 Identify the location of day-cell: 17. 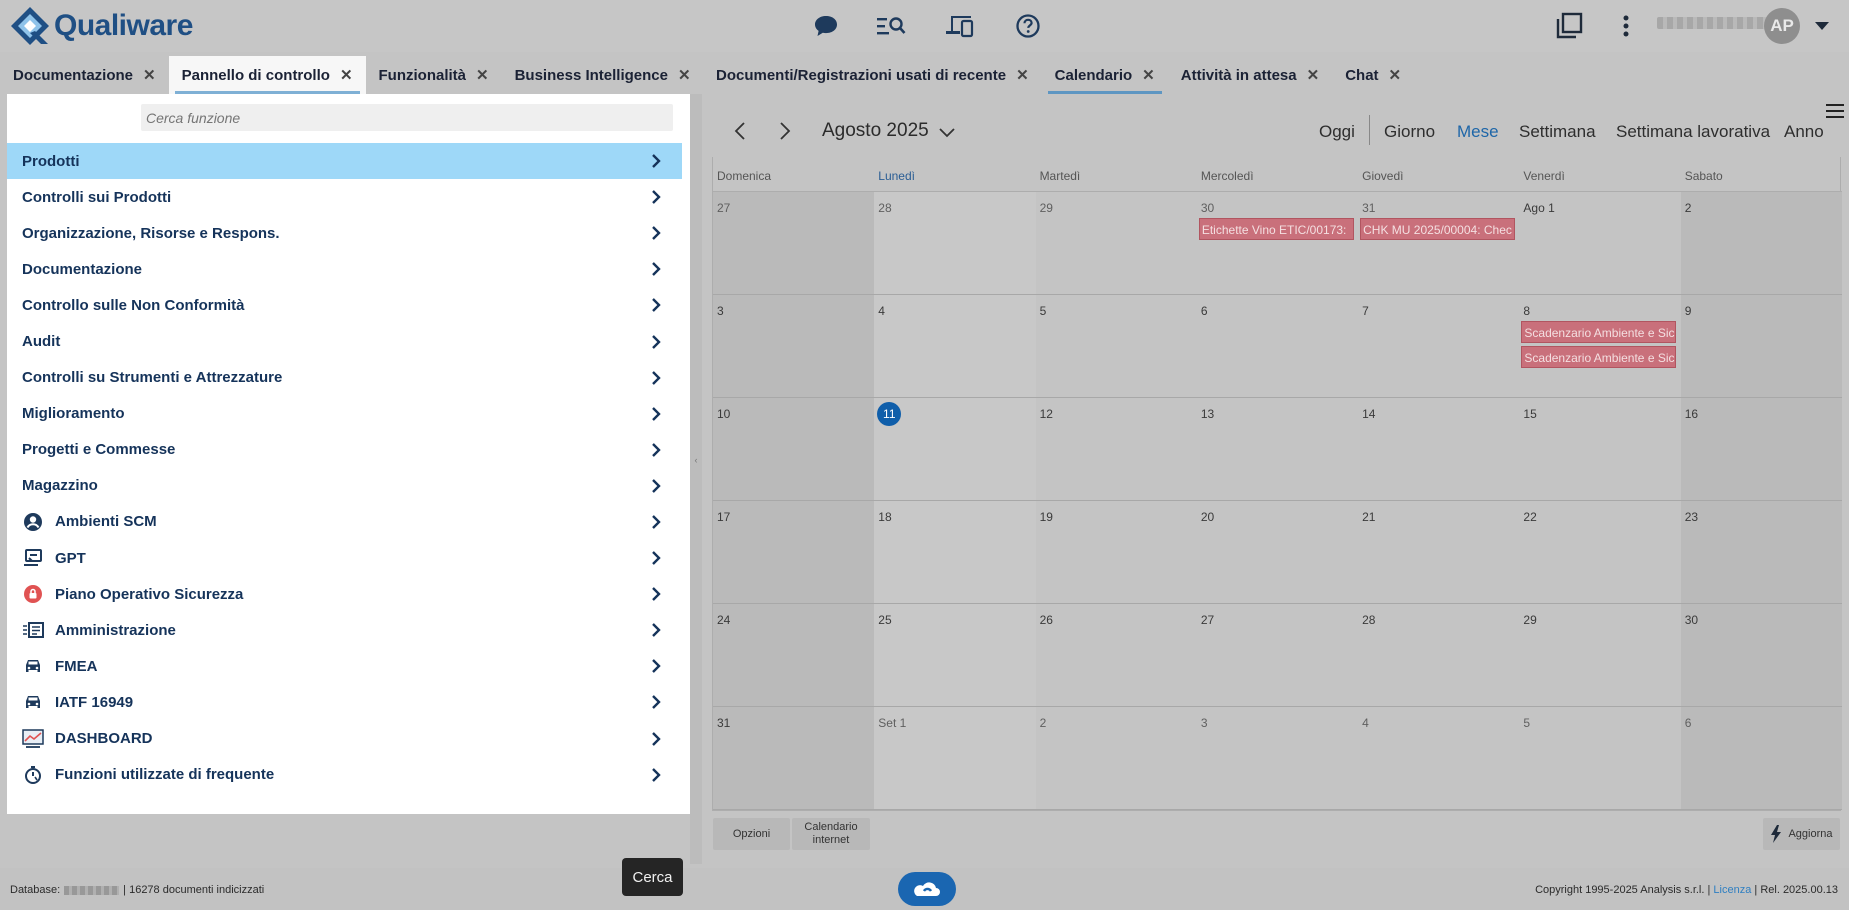
(794, 552).